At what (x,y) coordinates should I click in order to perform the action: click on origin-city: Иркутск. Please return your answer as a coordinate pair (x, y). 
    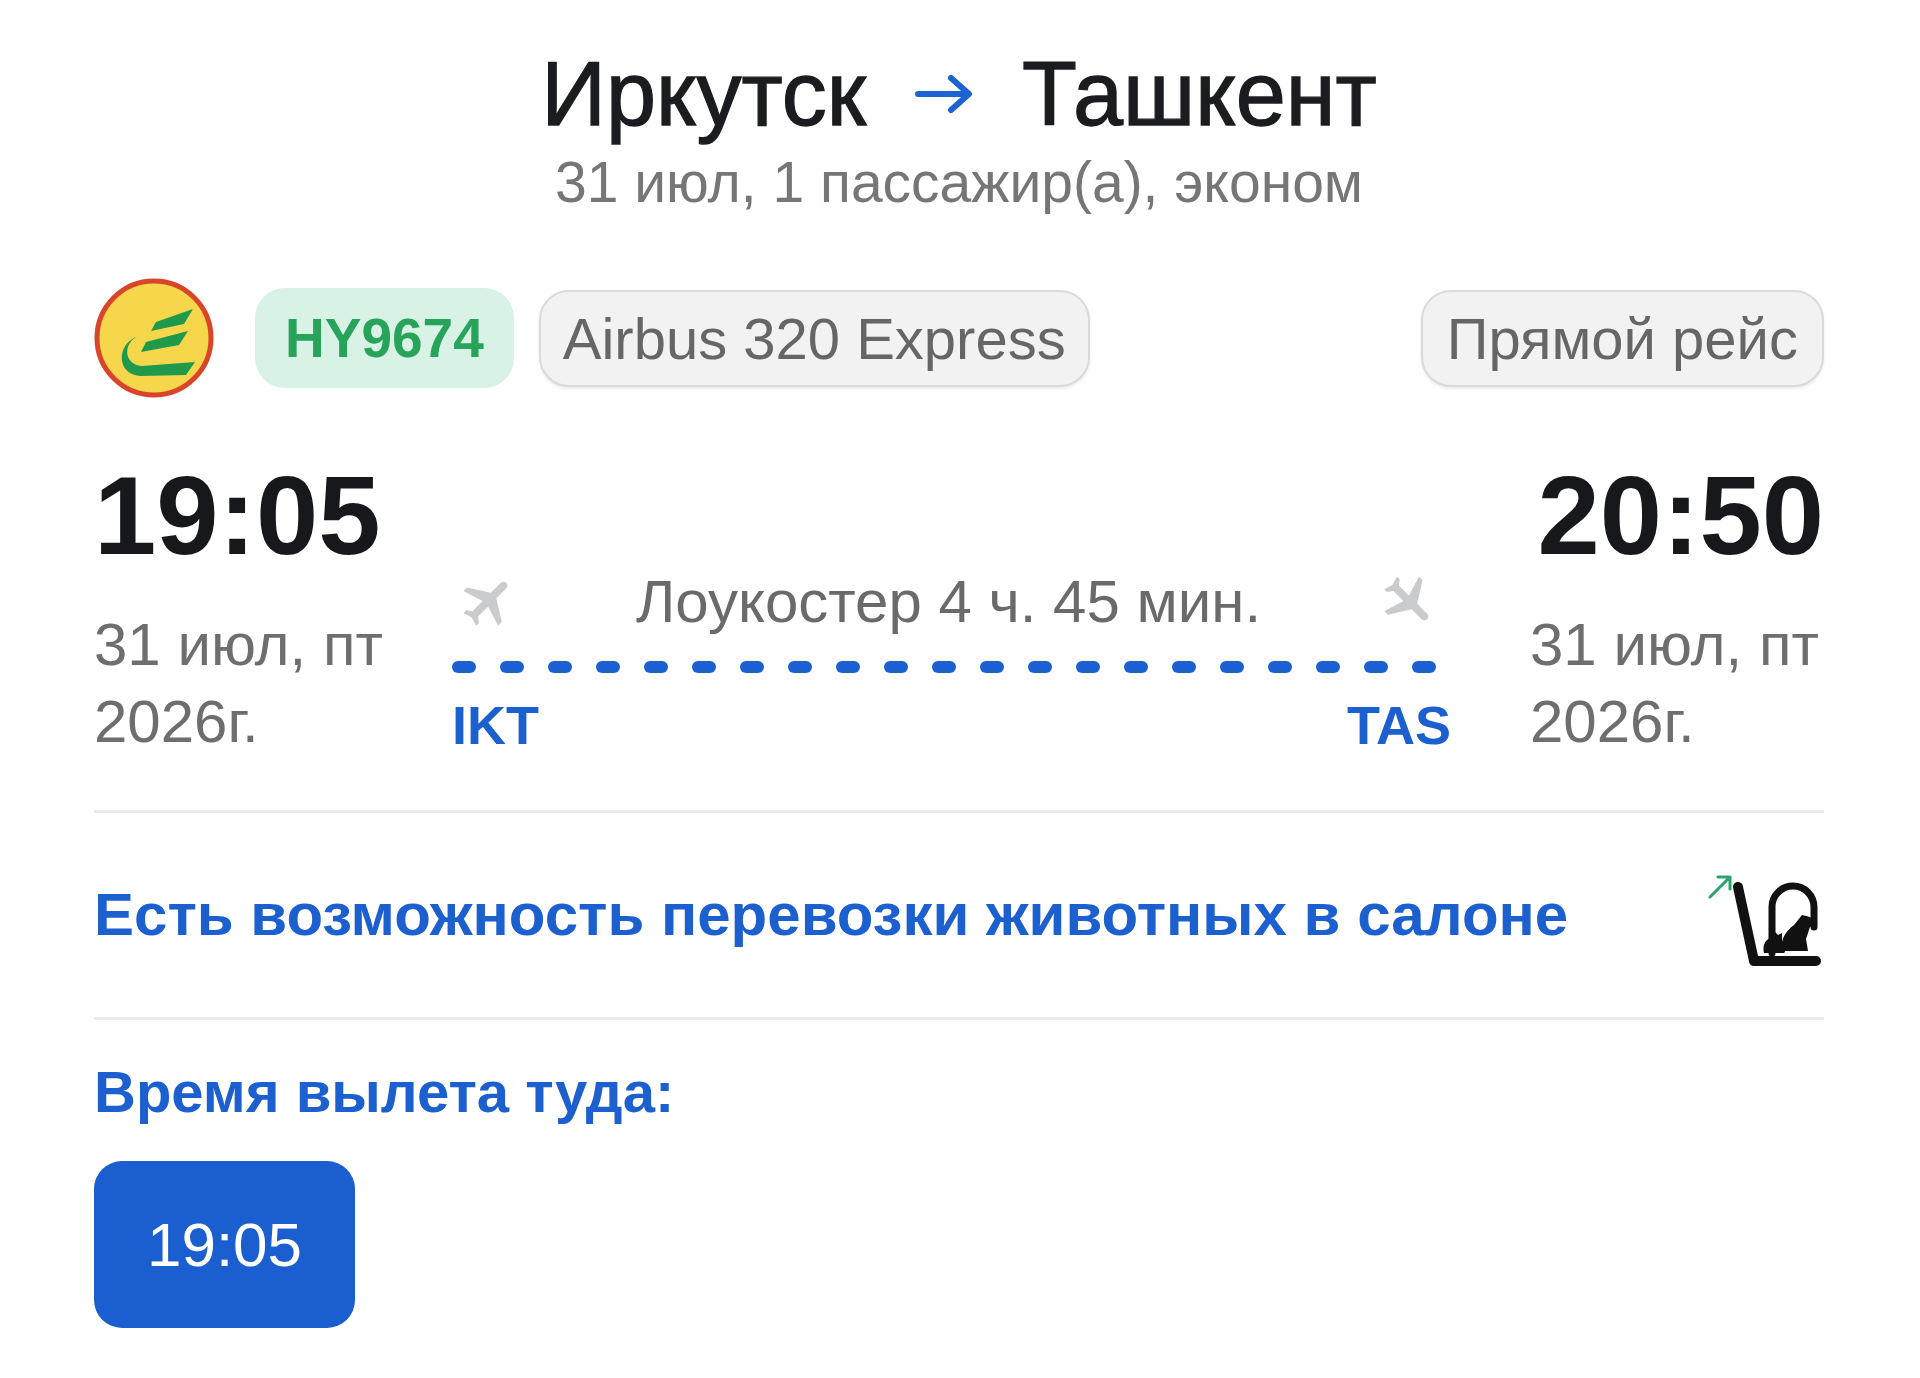
    Looking at the image, I should click on (704, 94).